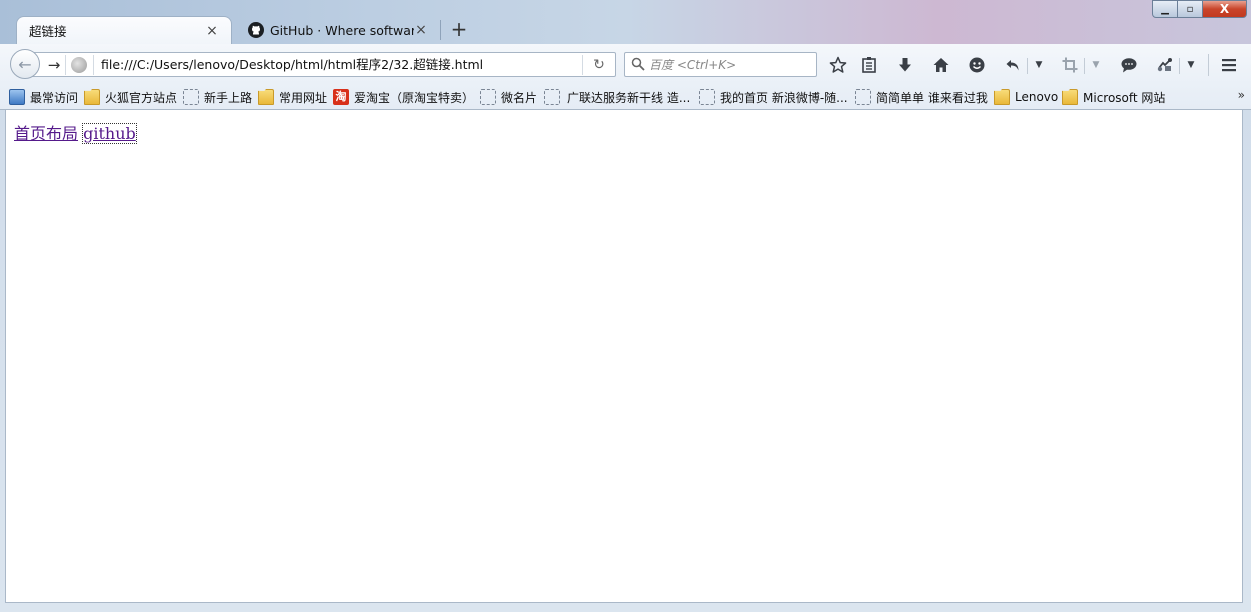 The image size is (1251, 612). What do you see at coordinates (54, 97) in the screenshot?
I see `bookmark-label: 最常访问` at bounding box center [54, 97].